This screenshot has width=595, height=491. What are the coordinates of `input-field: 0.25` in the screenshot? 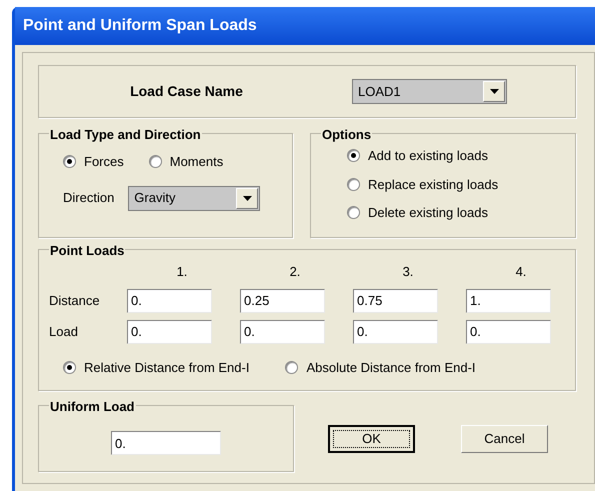 It's located at (282, 300).